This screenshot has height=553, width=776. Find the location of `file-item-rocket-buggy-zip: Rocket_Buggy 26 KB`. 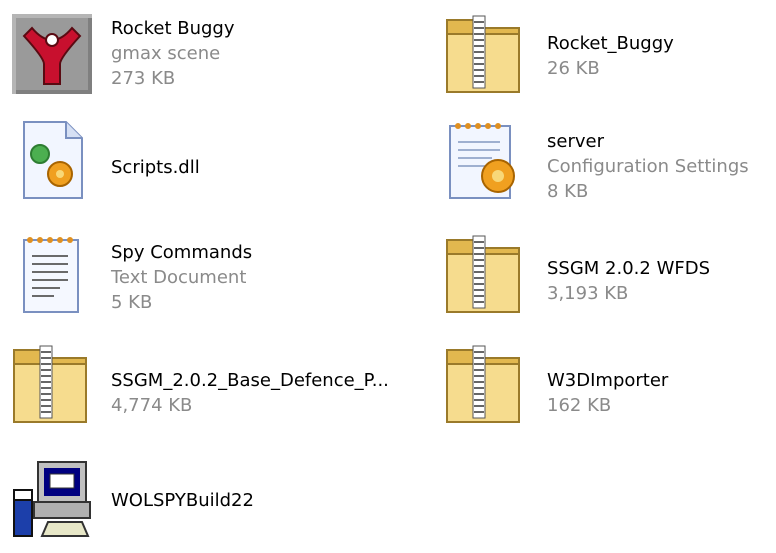

file-item-rocket-buggy-zip: Rocket_Buggy 26 KB is located at coordinates (596, 55).